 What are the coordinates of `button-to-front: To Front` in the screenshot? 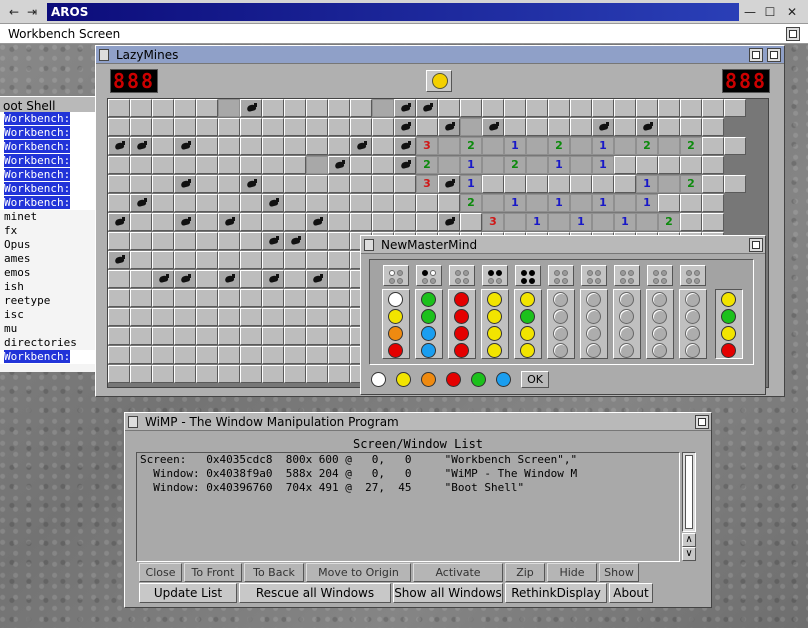 It's located at (213, 572).